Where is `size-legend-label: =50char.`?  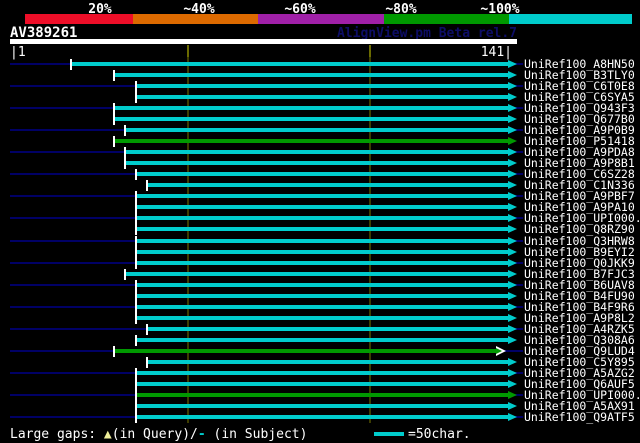 size-legend-label: =50char. is located at coordinates (439, 434).